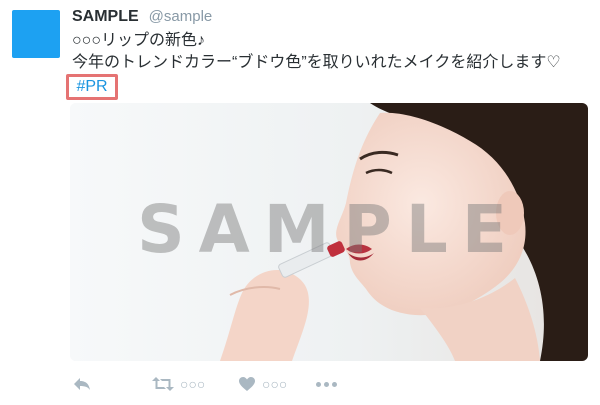 The image size is (600, 405). What do you see at coordinates (316, 62) in the screenshot?
I see `tweet-text-line-2: 今年のトレンドカラー“ブドウ色”を取りいれたメイクを紹介します♡` at bounding box center [316, 62].